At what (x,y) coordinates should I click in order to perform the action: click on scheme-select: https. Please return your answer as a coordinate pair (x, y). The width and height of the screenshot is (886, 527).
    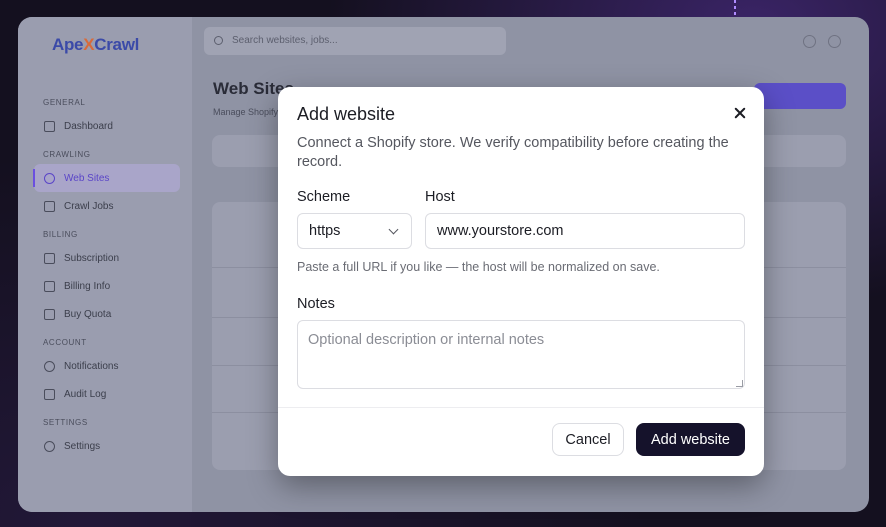
    Looking at the image, I should click on (354, 231).